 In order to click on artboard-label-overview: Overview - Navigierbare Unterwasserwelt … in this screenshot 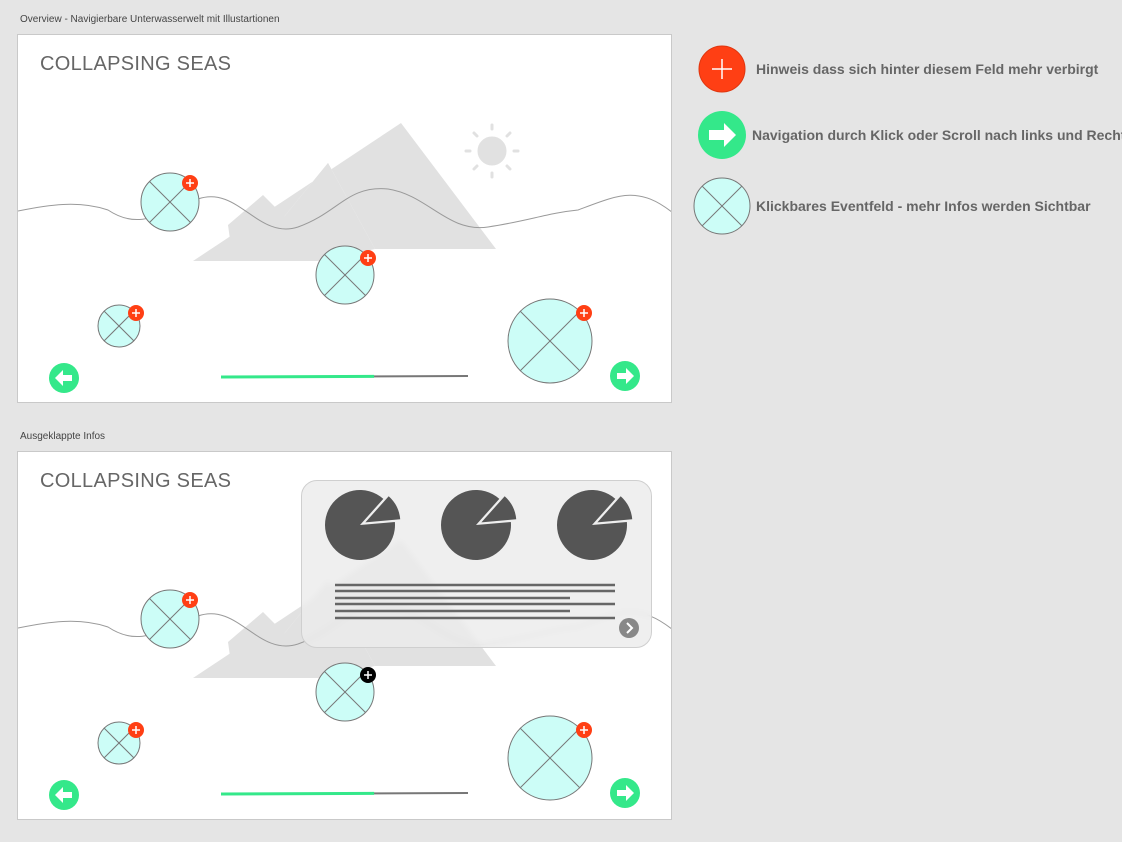, I will do `click(150, 19)`.